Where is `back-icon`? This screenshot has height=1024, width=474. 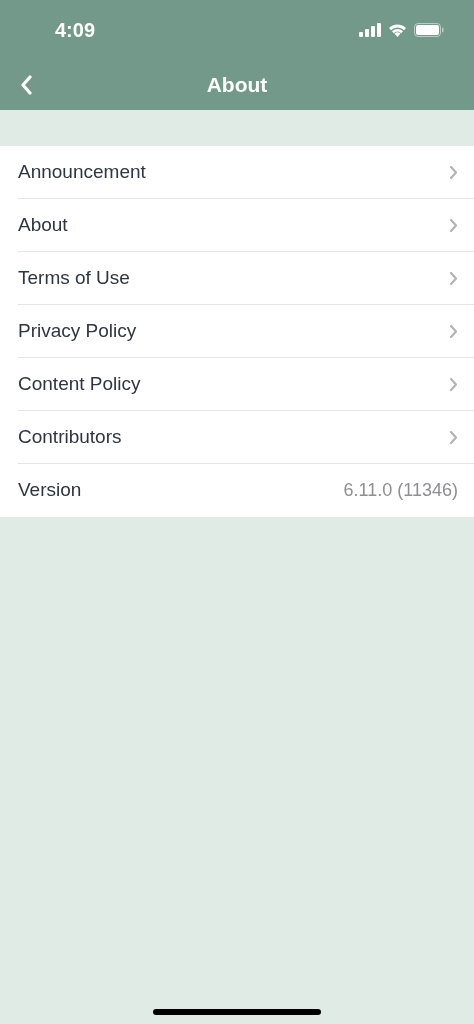
back-icon is located at coordinates (26, 85).